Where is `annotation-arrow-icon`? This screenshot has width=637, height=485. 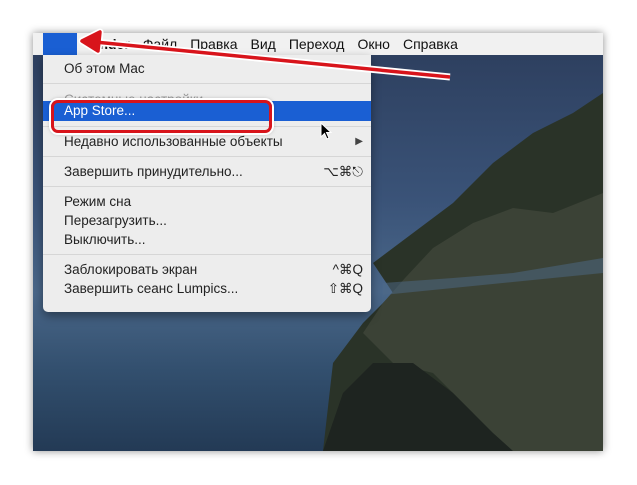
annotation-arrow-icon is located at coordinates (264, 54).